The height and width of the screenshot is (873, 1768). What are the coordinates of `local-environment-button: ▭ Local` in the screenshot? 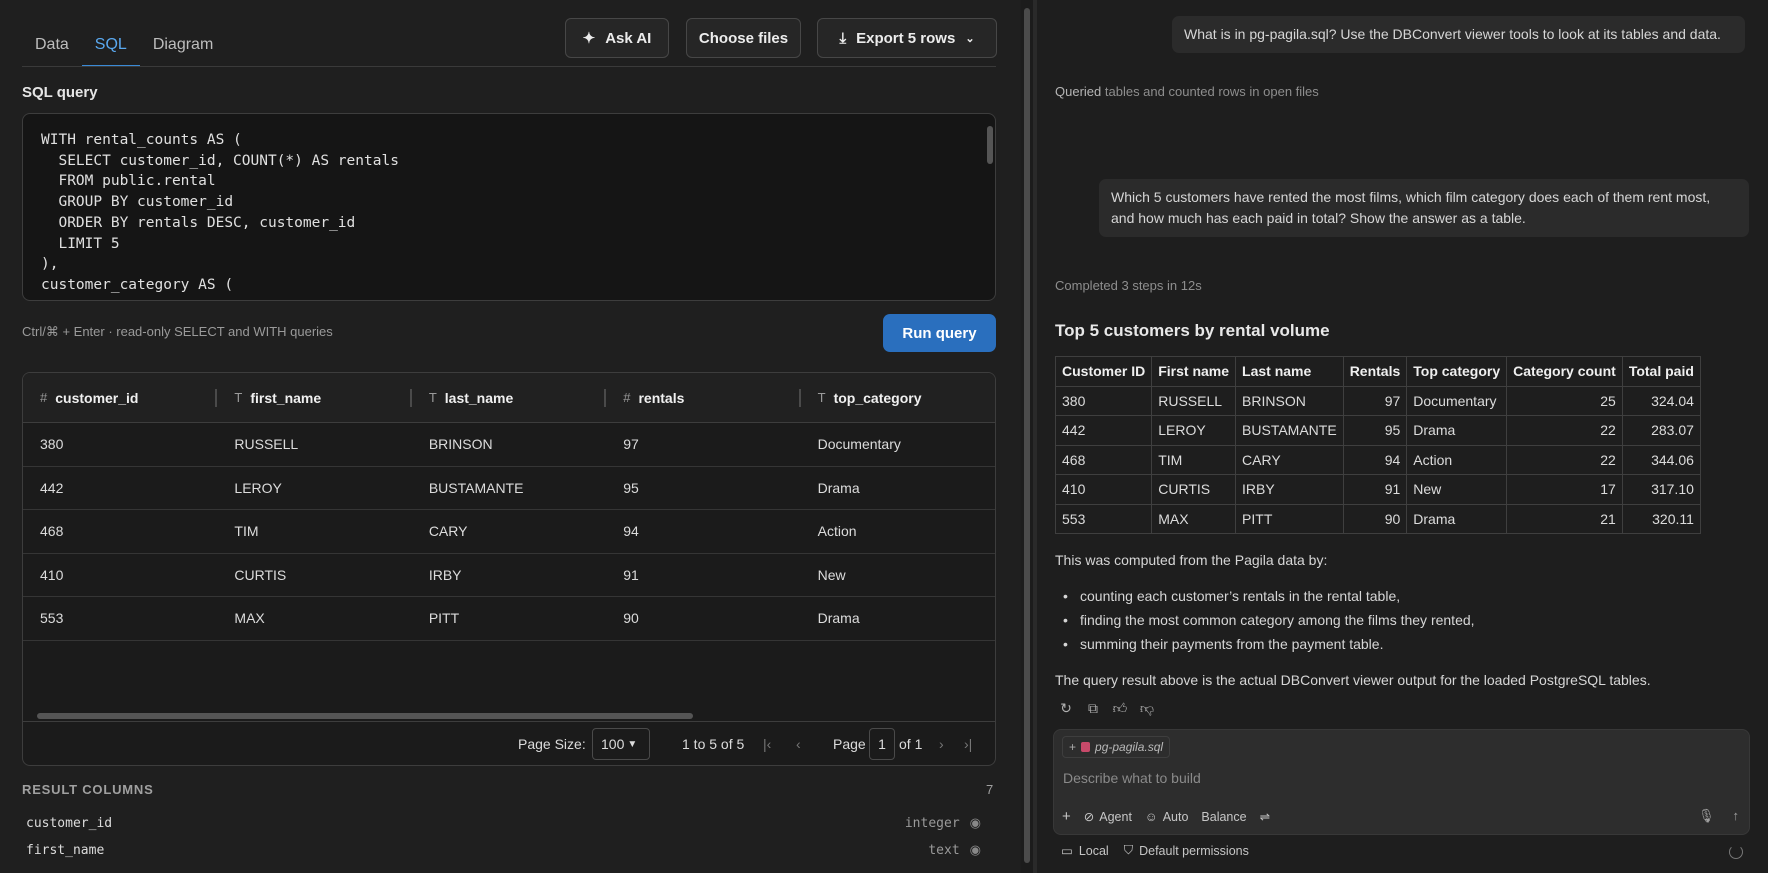 It's located at (1085, 851).